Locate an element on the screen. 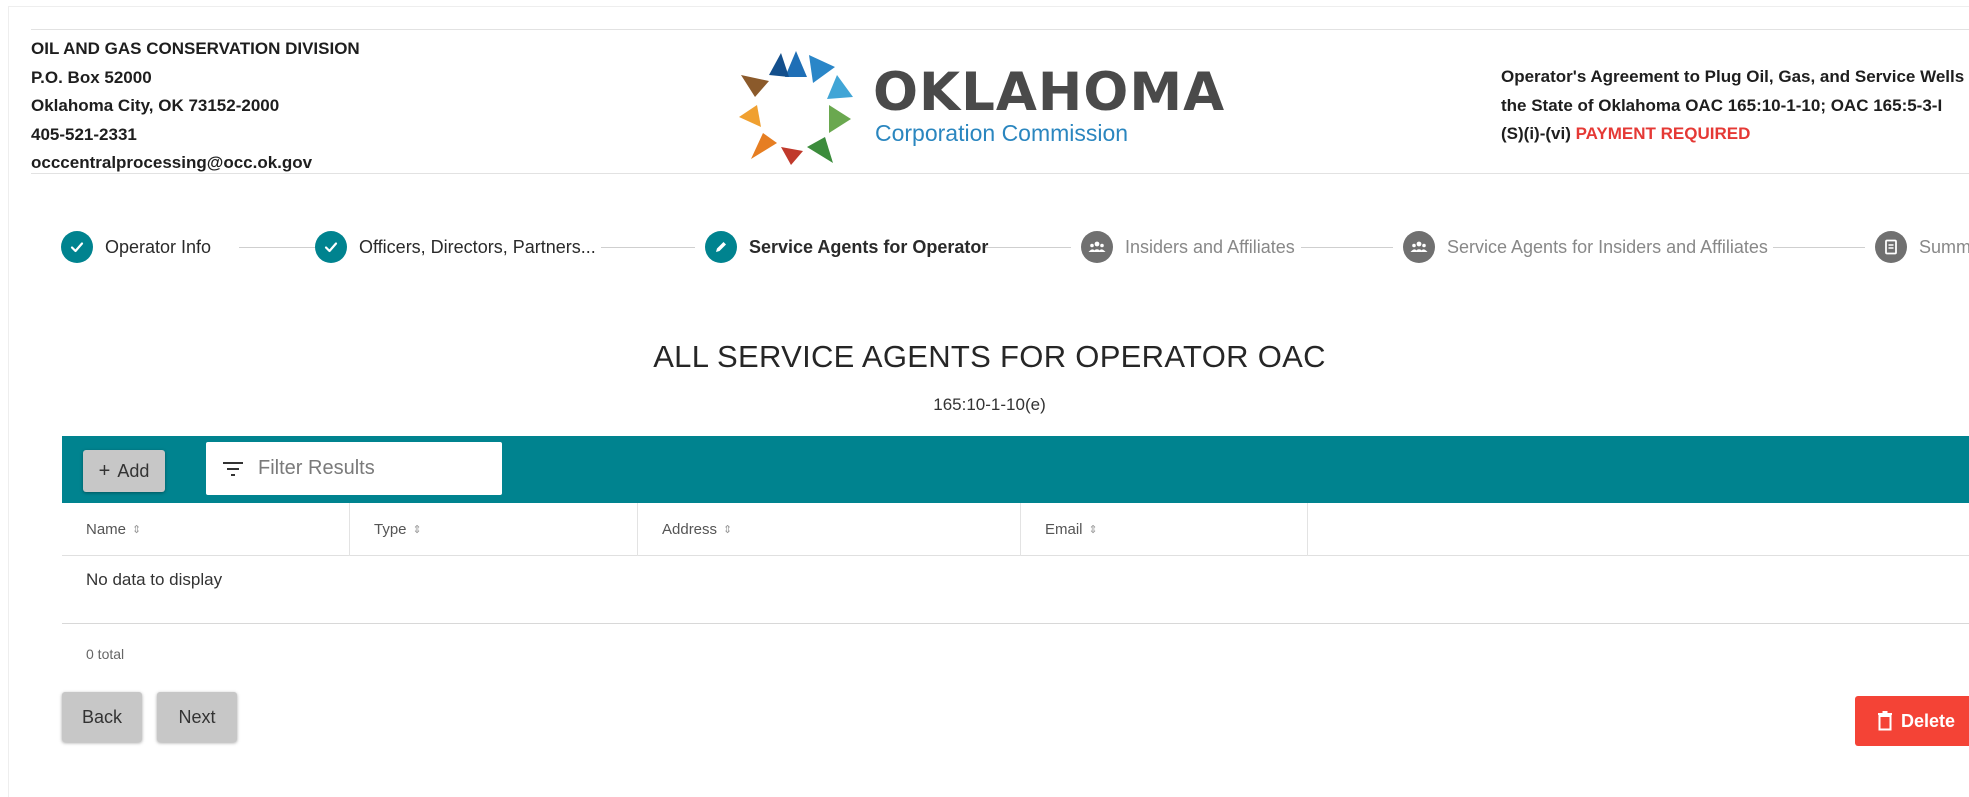 This screenshot has width=1969, height=797. step-label: Service Agents for Operator is located at coordinates (869, 246).